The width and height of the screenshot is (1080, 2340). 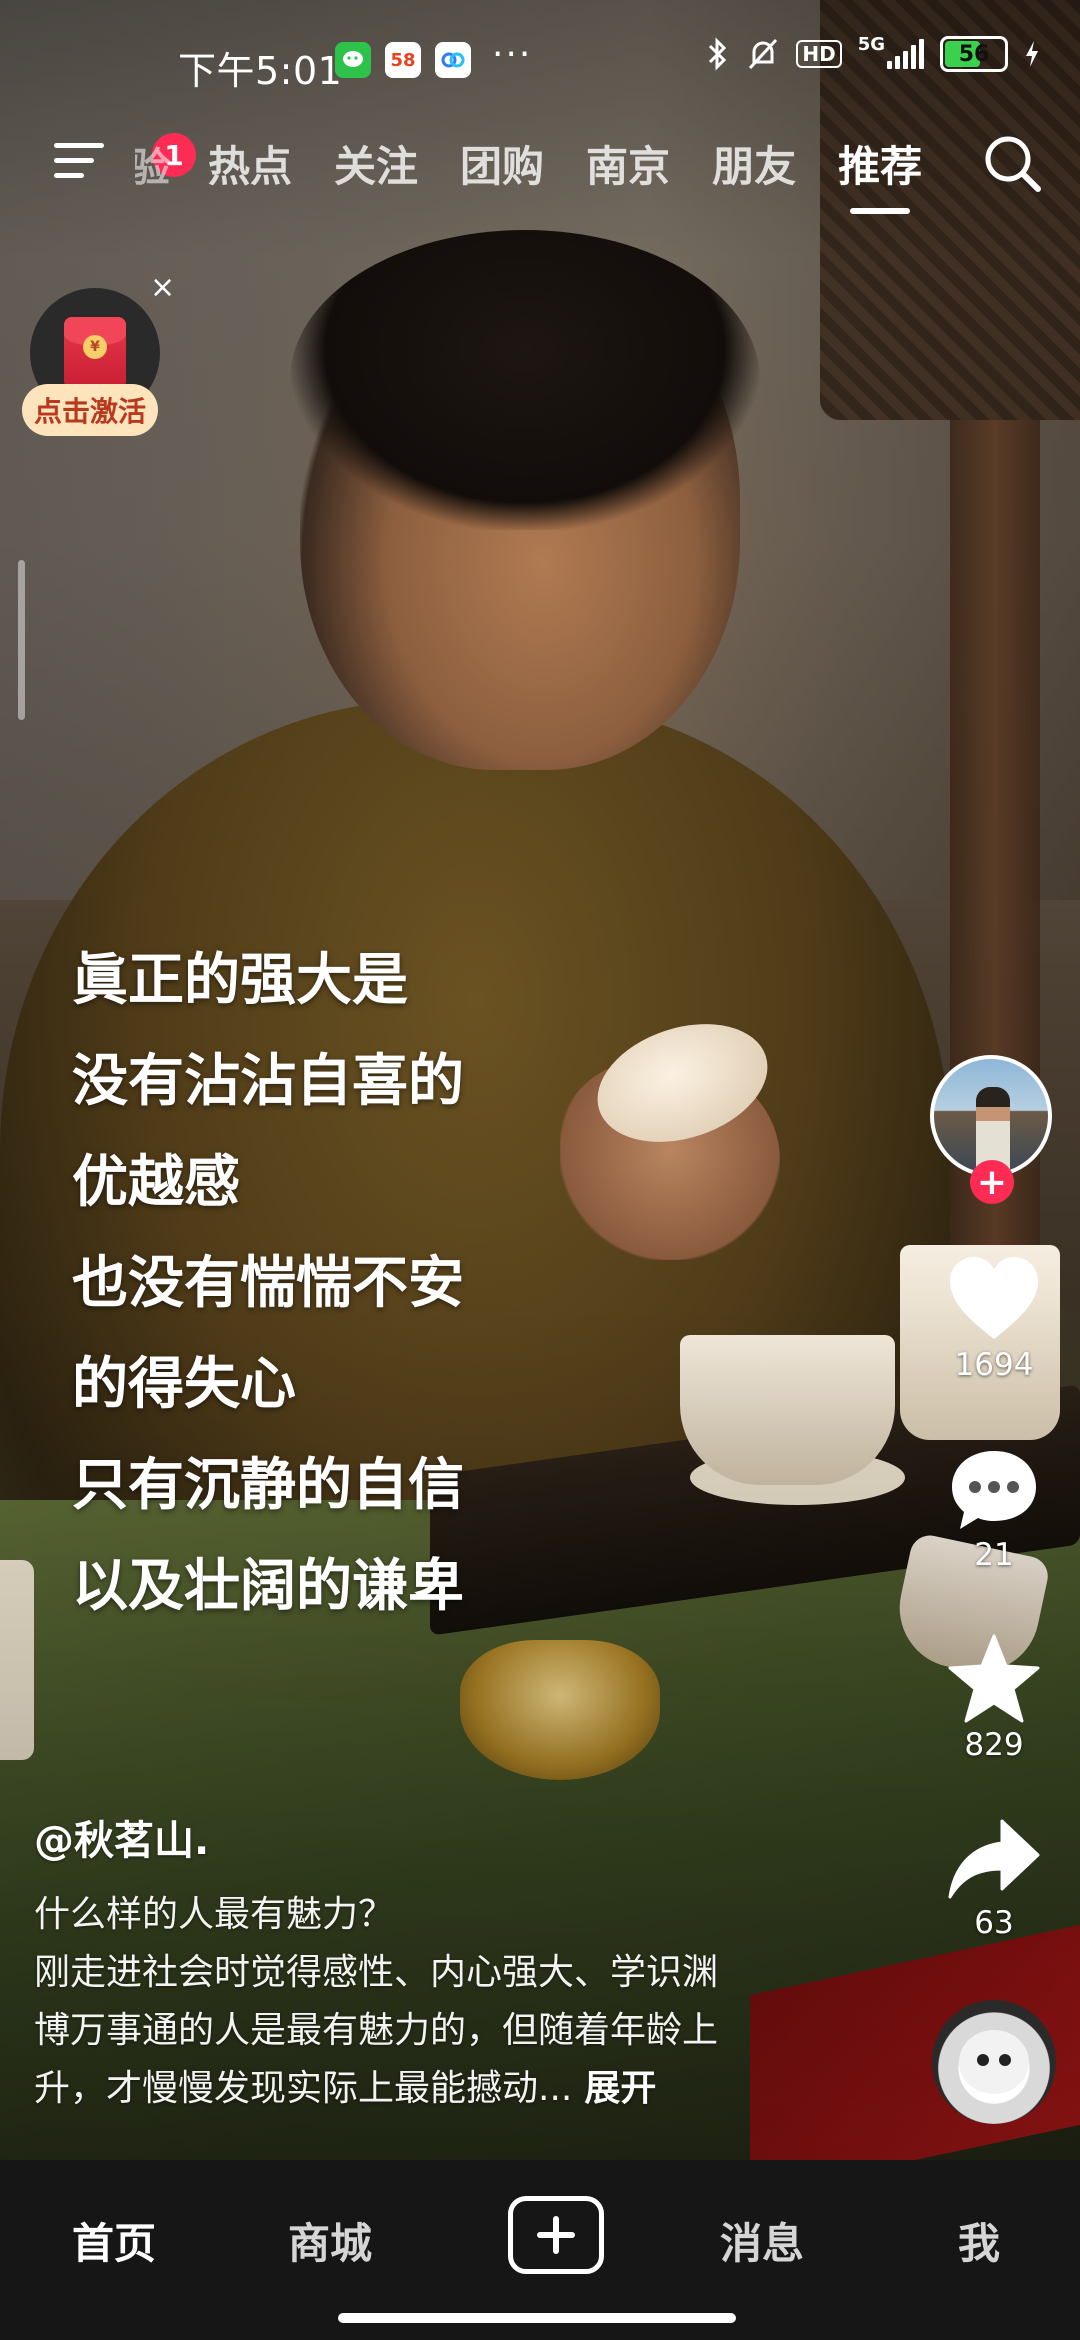 What do you see at coordinates (979, 2240) in the screenshot?
I see `nav-me: 我` at bounding box center [979, 2240].